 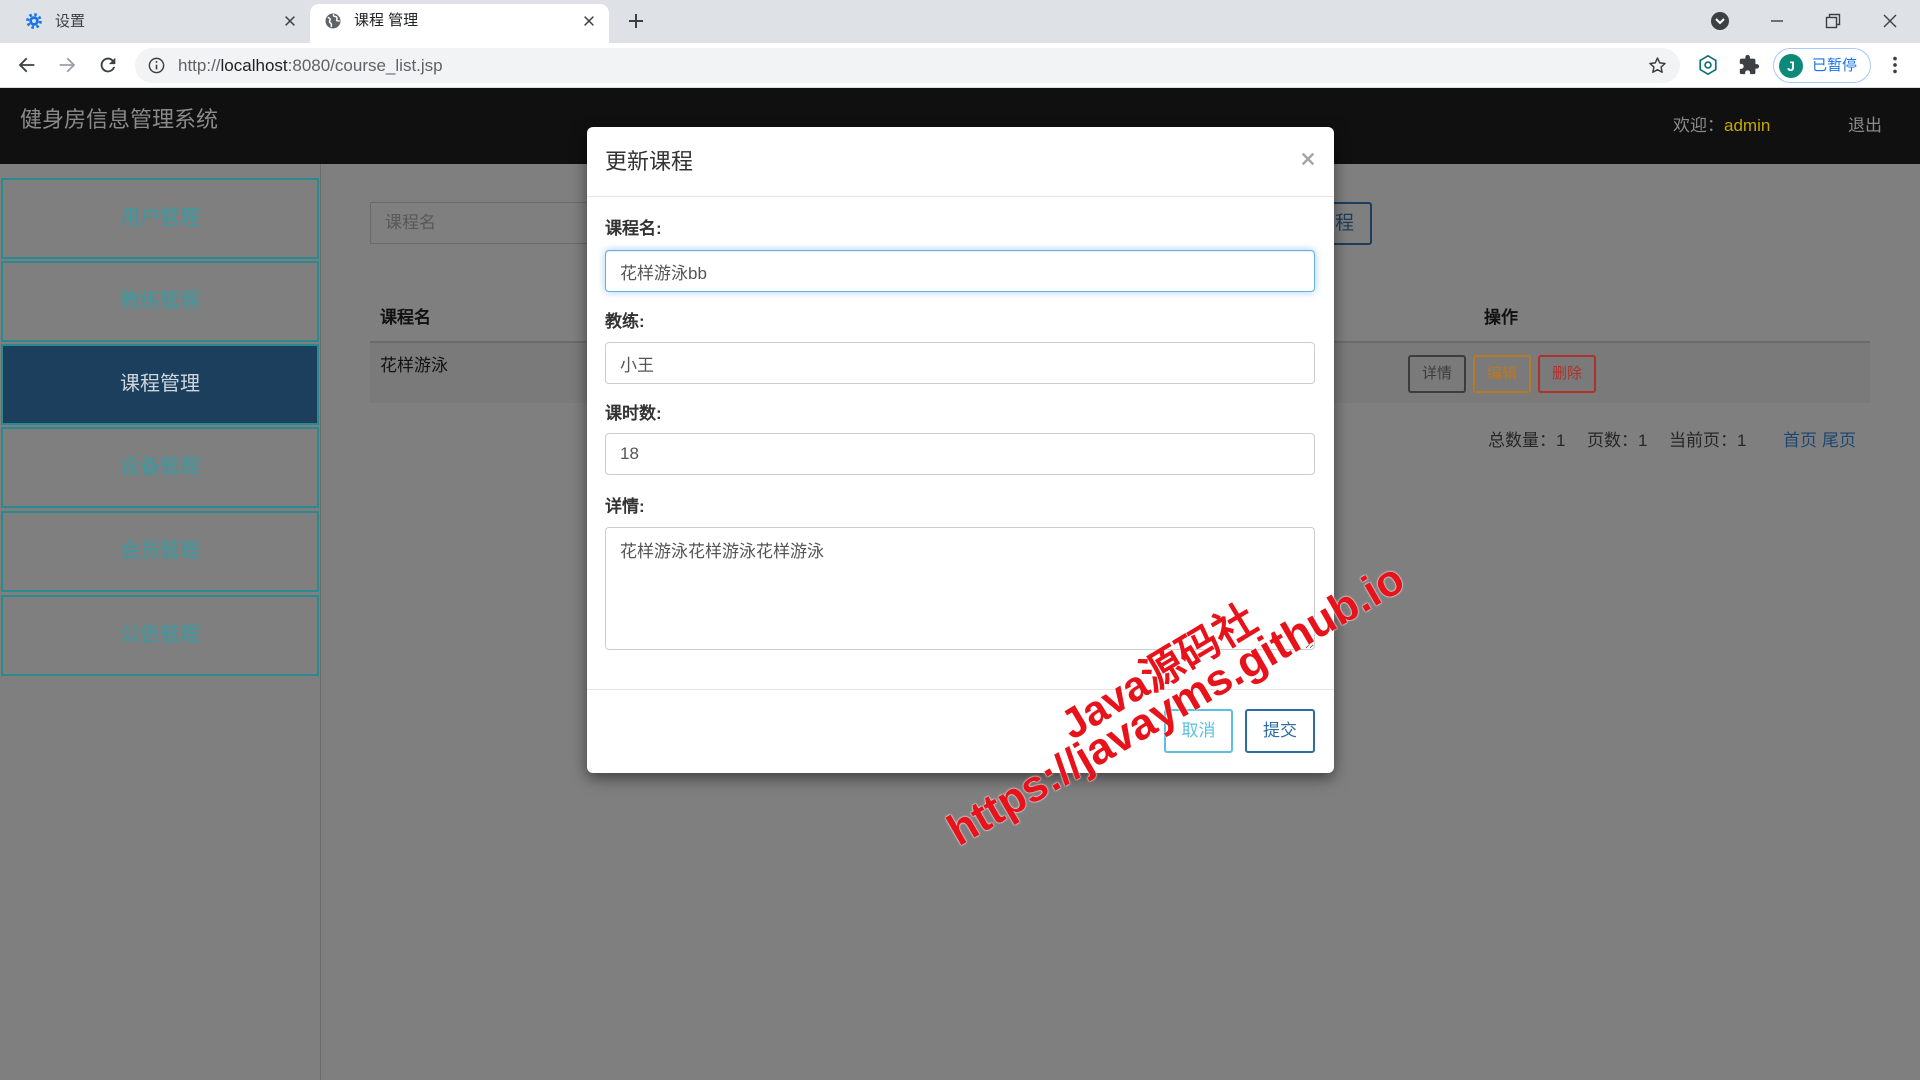 What do you see at coordinates (625, 321) in the screenshot?
I see `coach-label: 教练:` at bounding box center [625, 321].